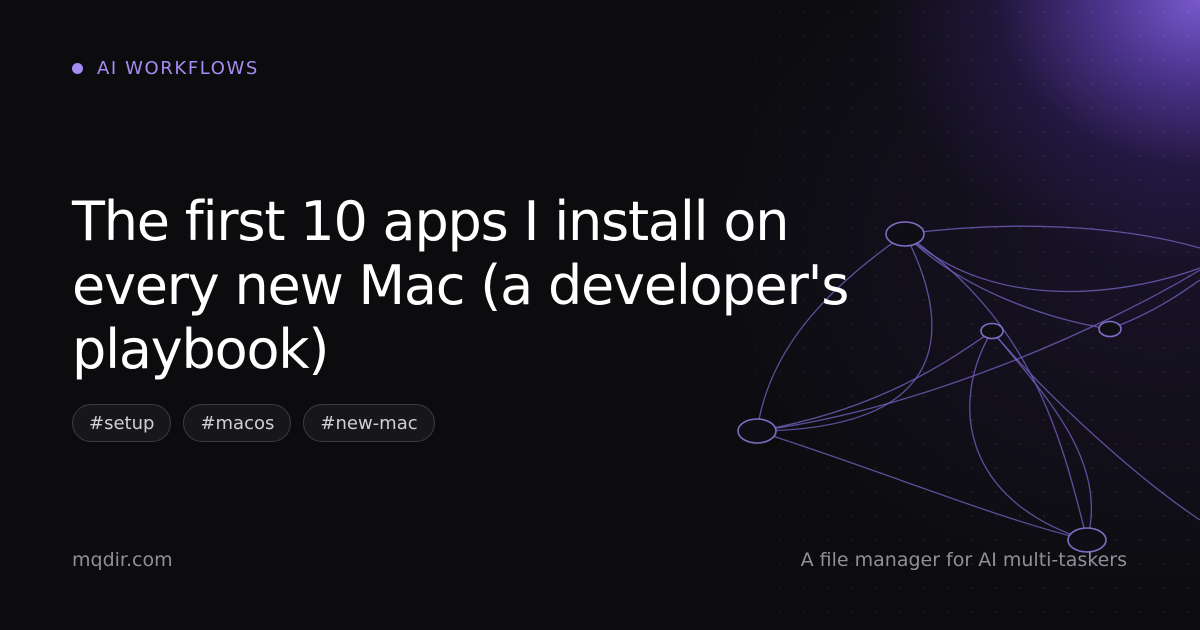 The image size is (1200, 630). I want to click on tag-macos: #macos, so click(237, 423).